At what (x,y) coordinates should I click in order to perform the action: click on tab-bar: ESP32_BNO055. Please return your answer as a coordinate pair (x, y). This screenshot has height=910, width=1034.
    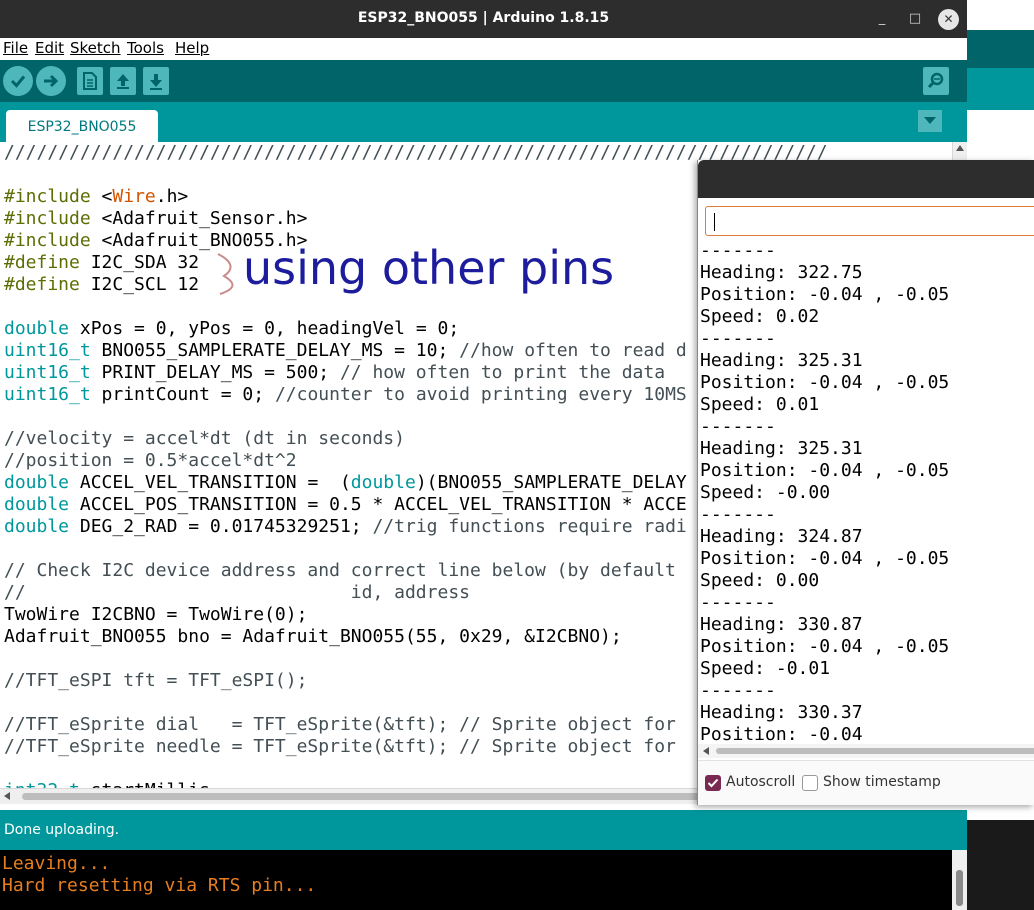
    Looking at the image, I should click on (483, 122).